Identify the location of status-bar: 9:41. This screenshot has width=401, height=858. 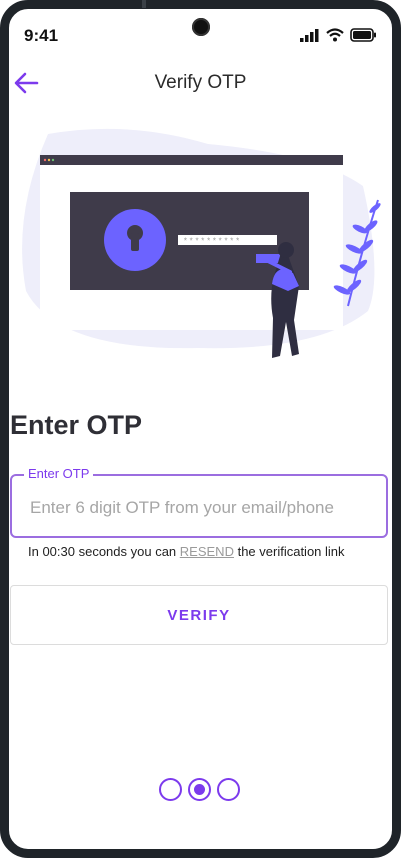
(200, 33).